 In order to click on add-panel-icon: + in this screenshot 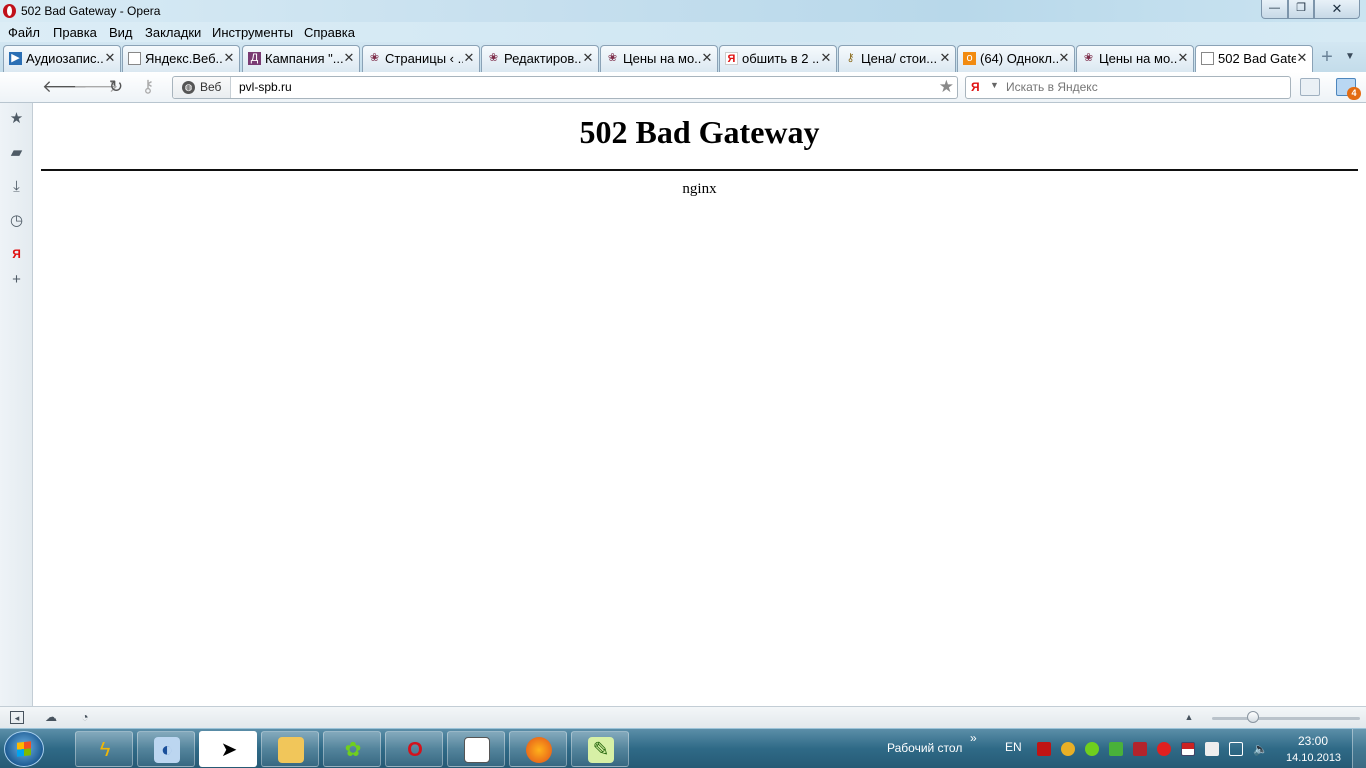, I will do `click(16, 279)`.